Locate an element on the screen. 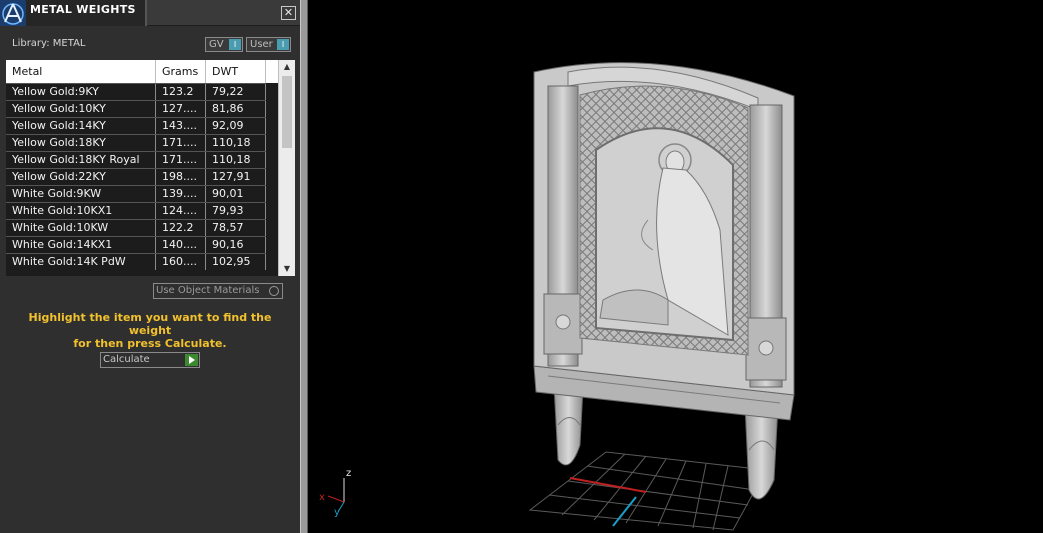 The width and height of the screenshot is (1043, 533). metal-cell: Yellow Gold:10KY is located at coordinates (81, 109).